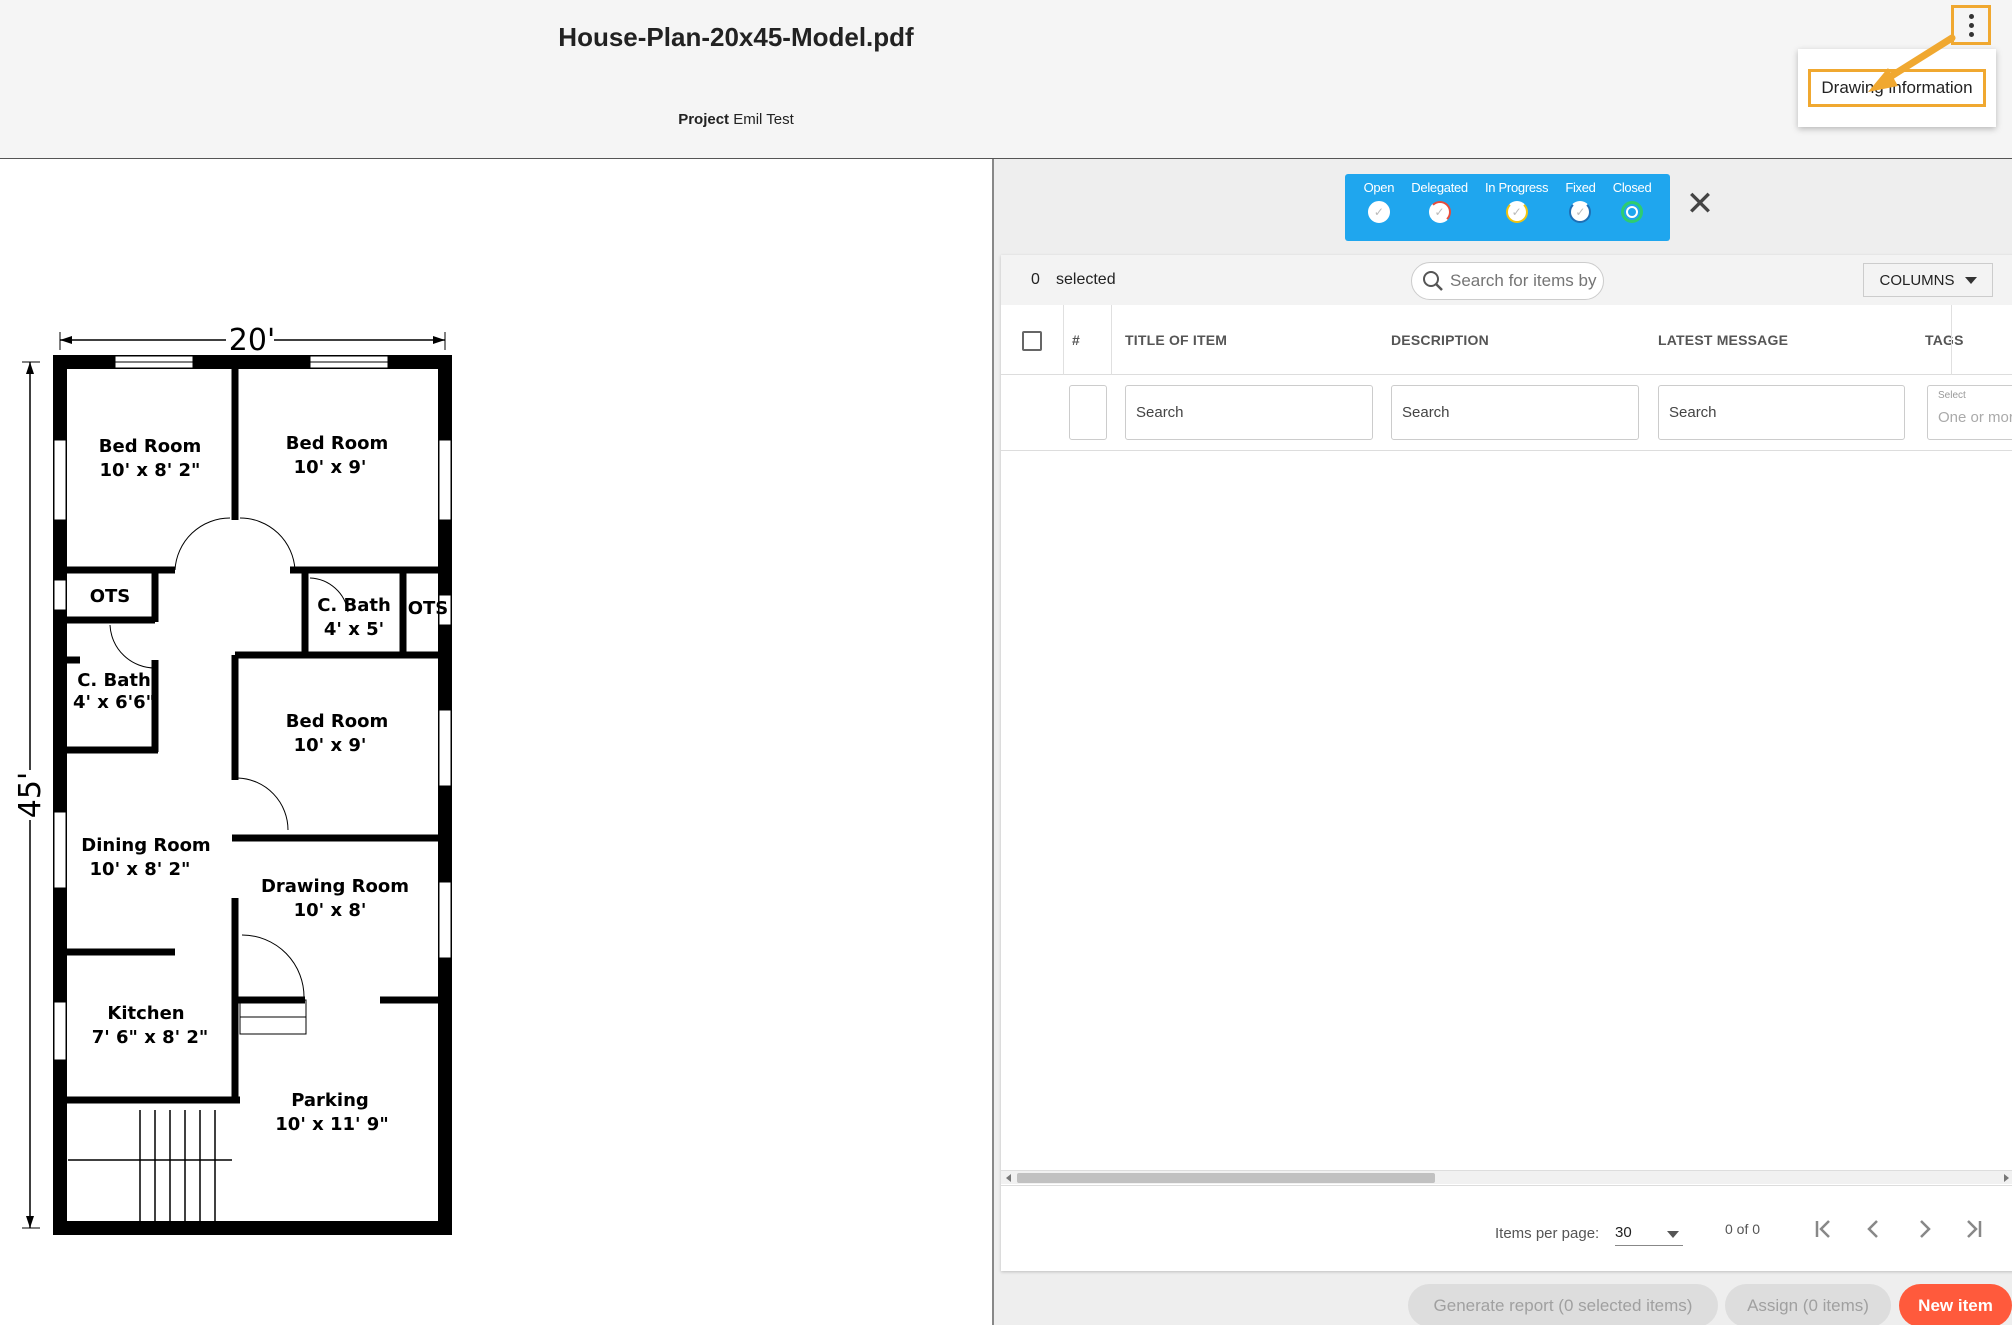 This screenshot has height=1325, width=2012. I want to click on column-header-latest-message: LATEST MESSAGE, so click(1723, 340).